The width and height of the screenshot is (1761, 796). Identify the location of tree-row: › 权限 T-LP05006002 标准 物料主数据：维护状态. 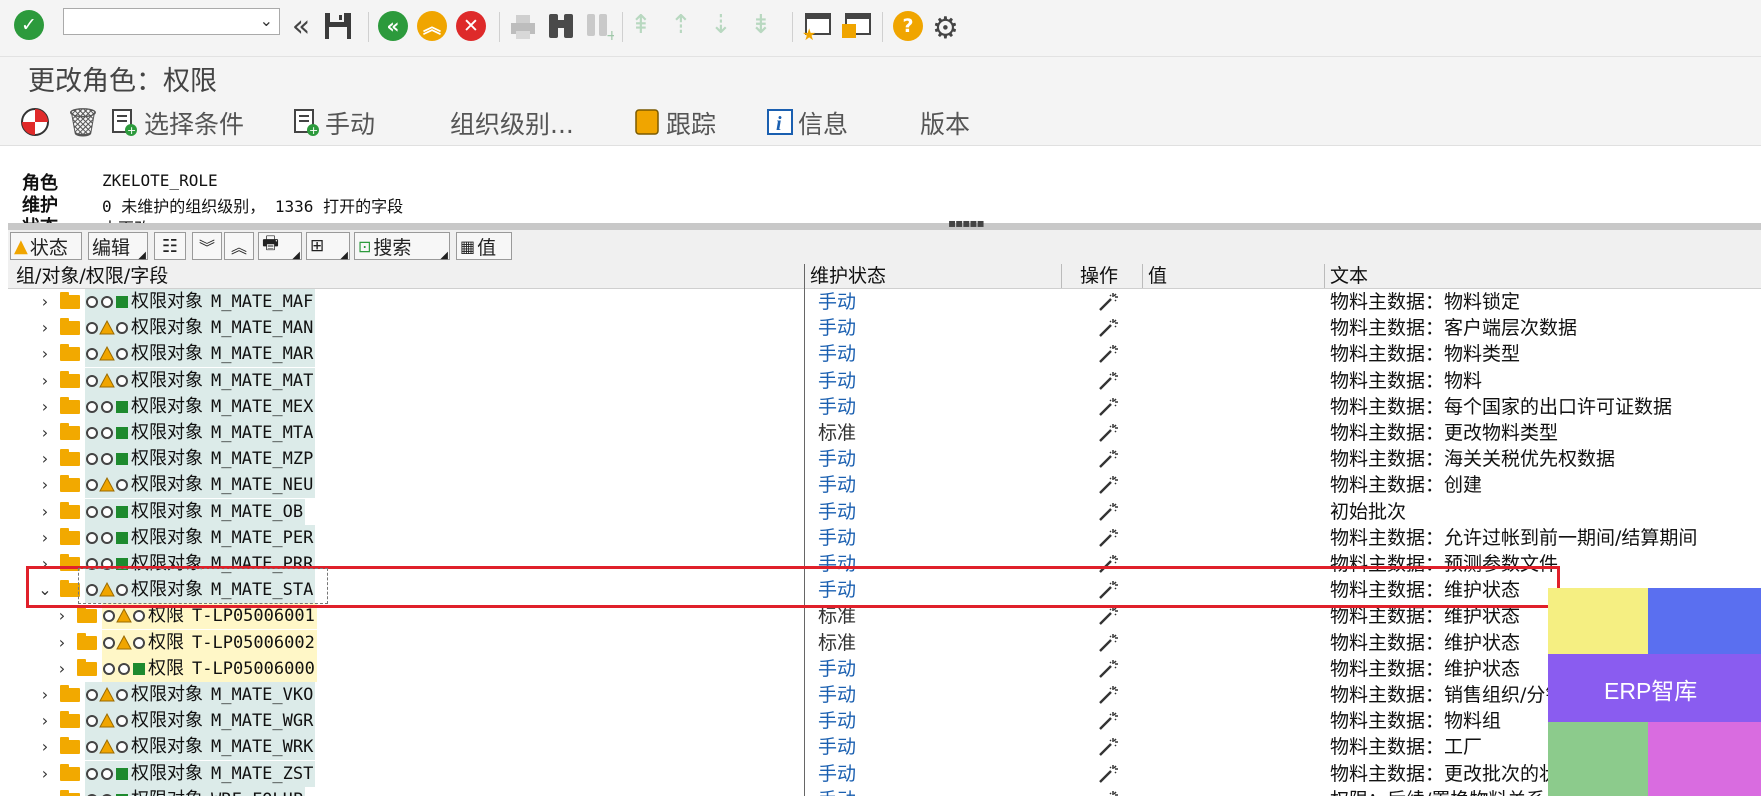
(884, 642).